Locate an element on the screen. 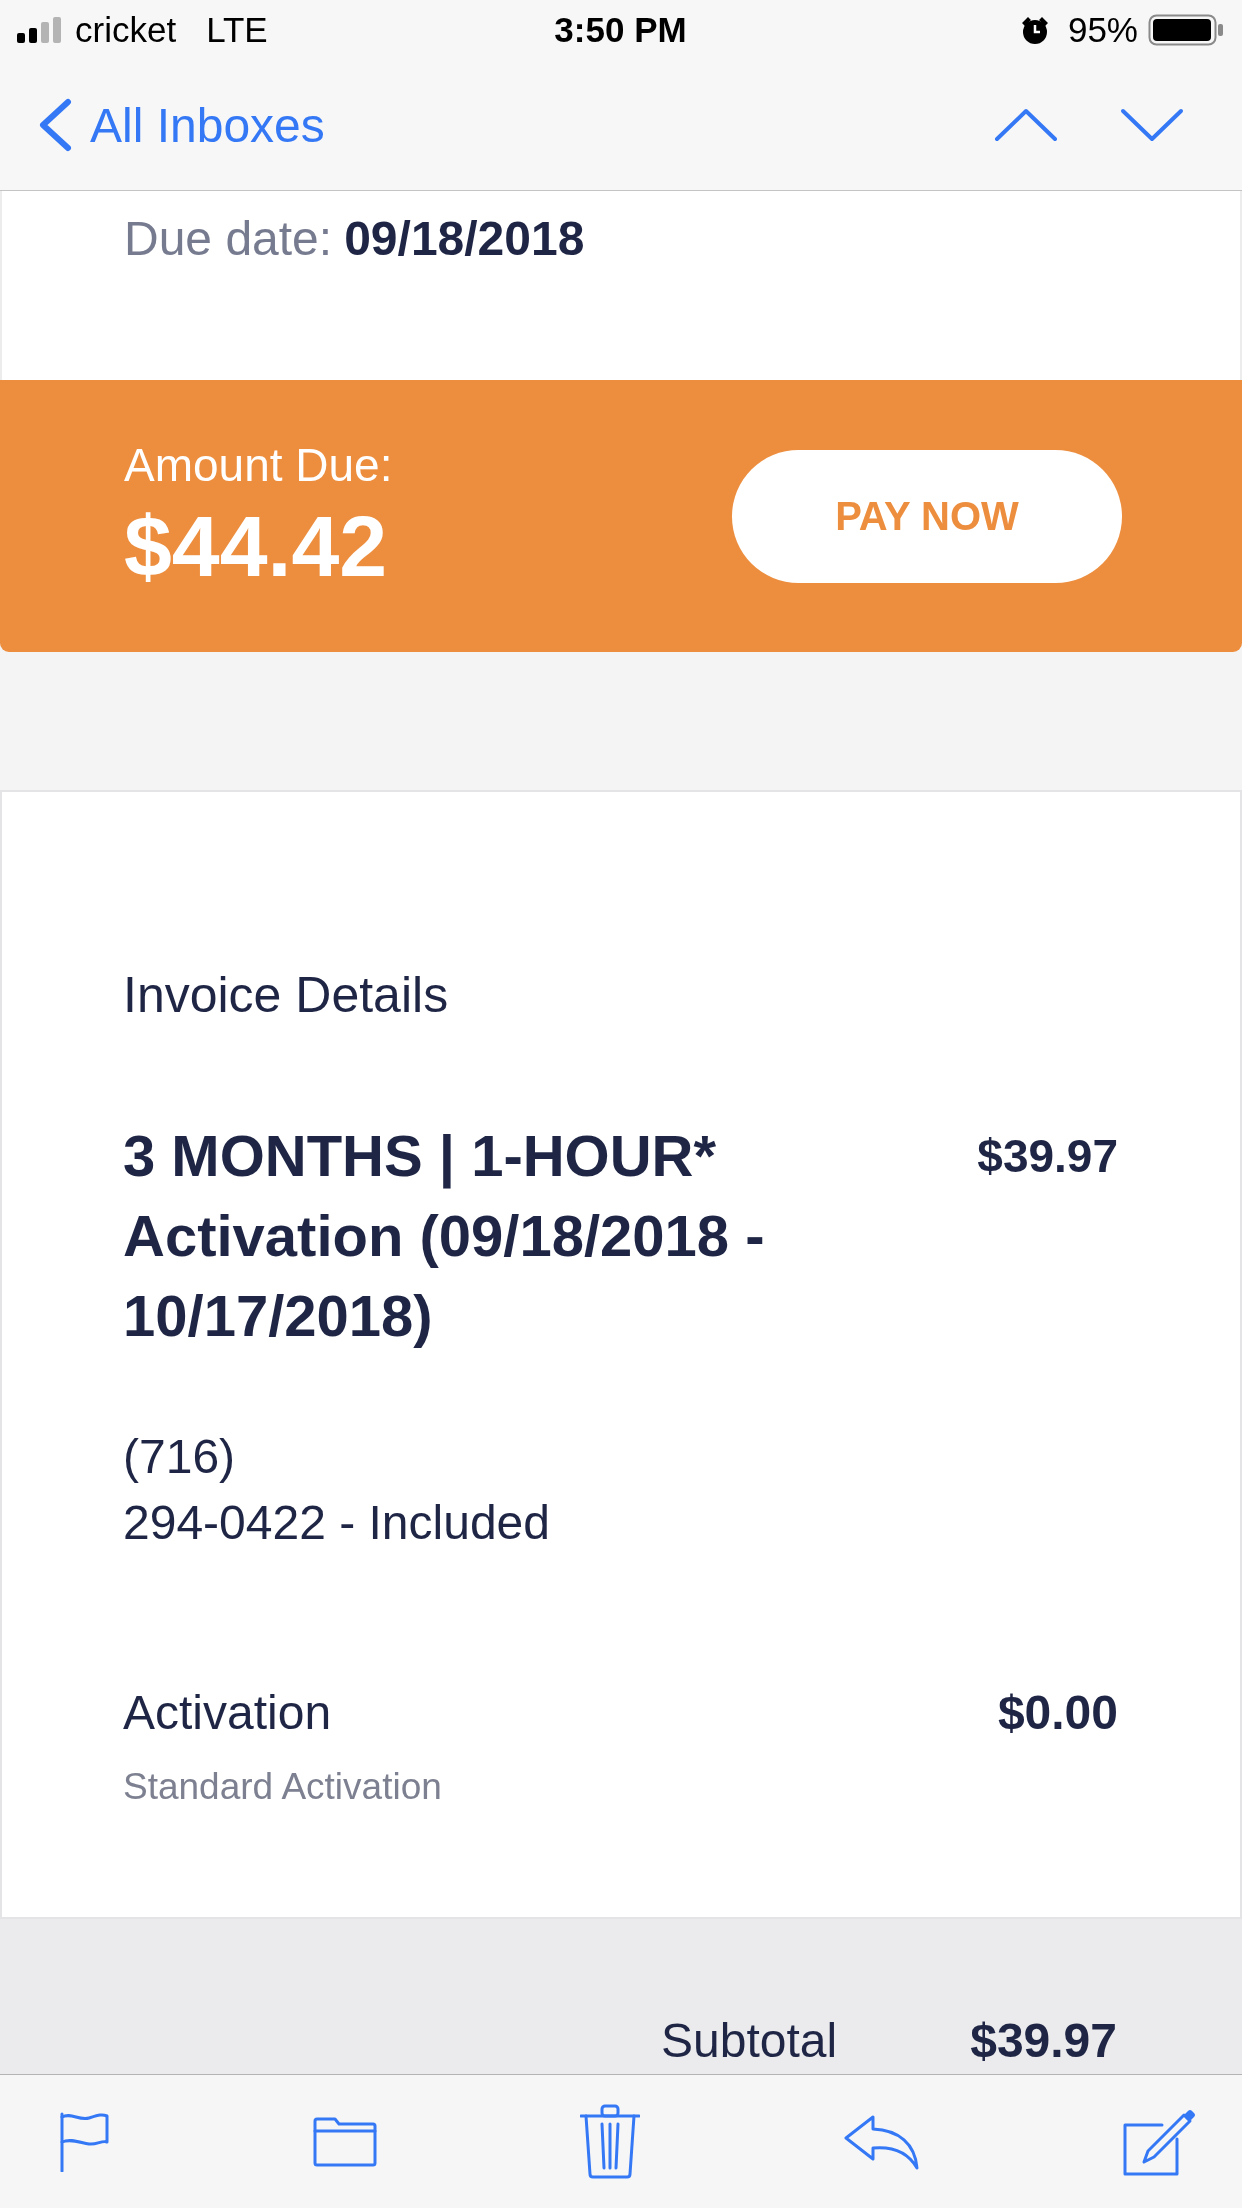  section-title: Invoice Details is located at coordinates (286, 995).